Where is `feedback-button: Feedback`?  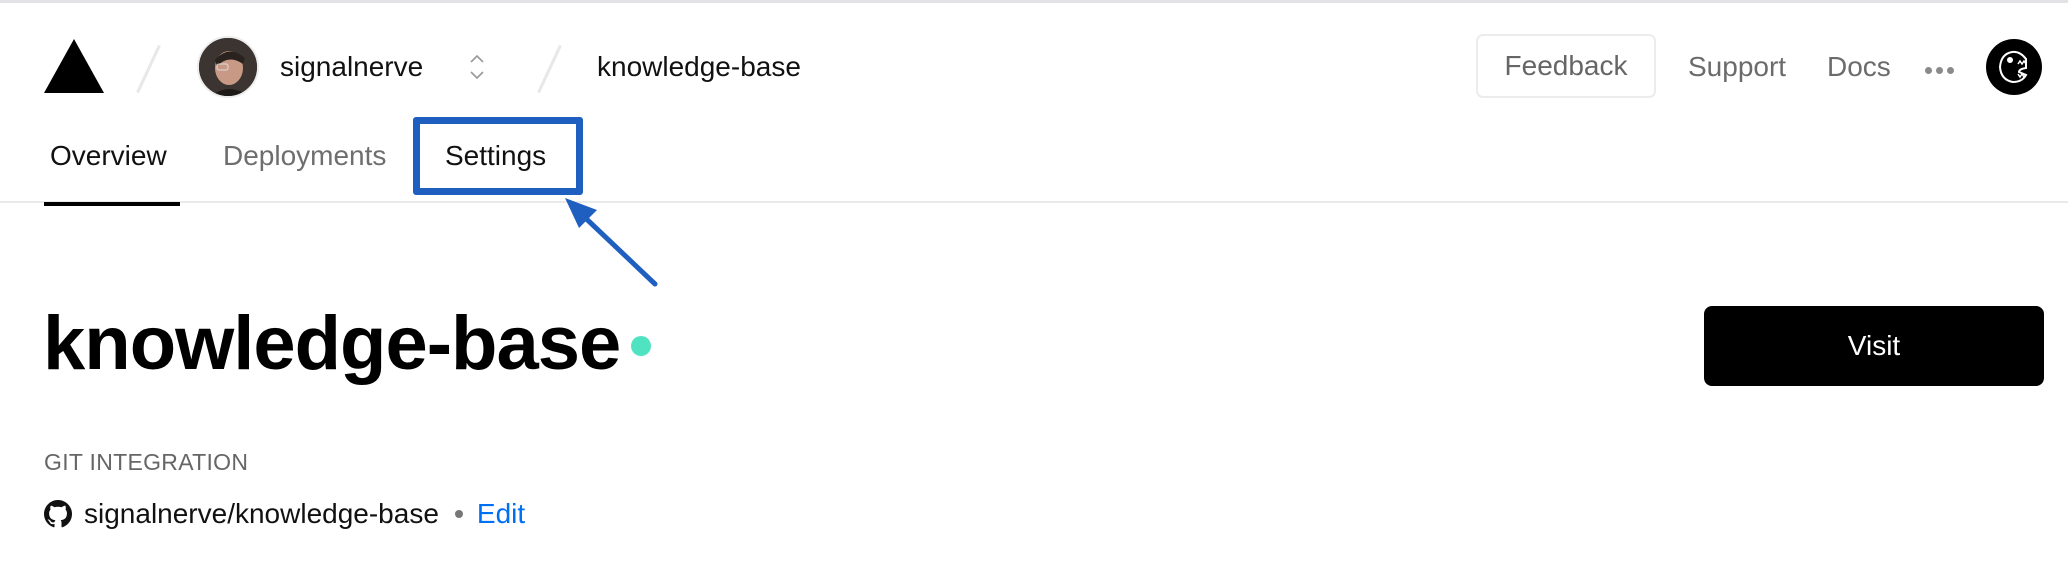
feedback-button: Feedback is located at coordinates (1566, 66).